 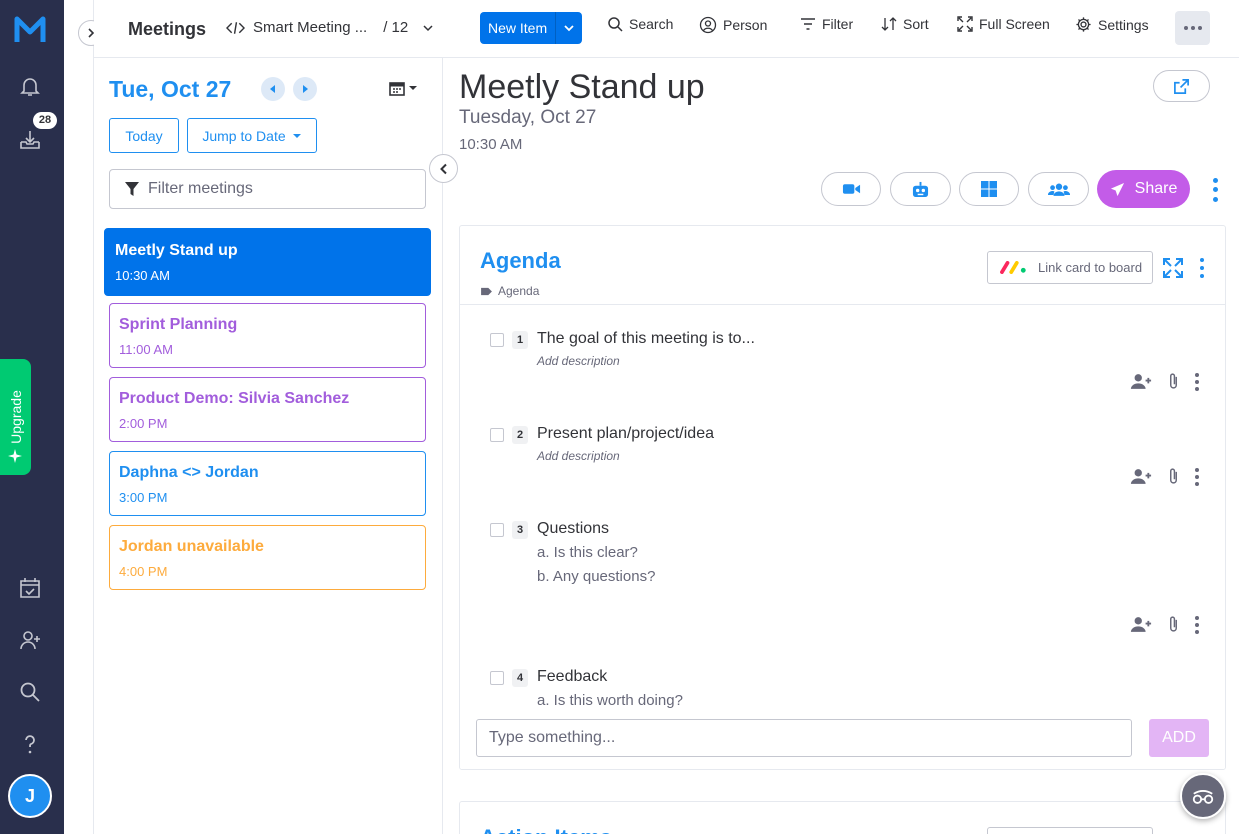 What do you see at coordinates (1117, 189) in the screenshot?
I see `paper-plane-icon` at bounding box center [1117, 189].